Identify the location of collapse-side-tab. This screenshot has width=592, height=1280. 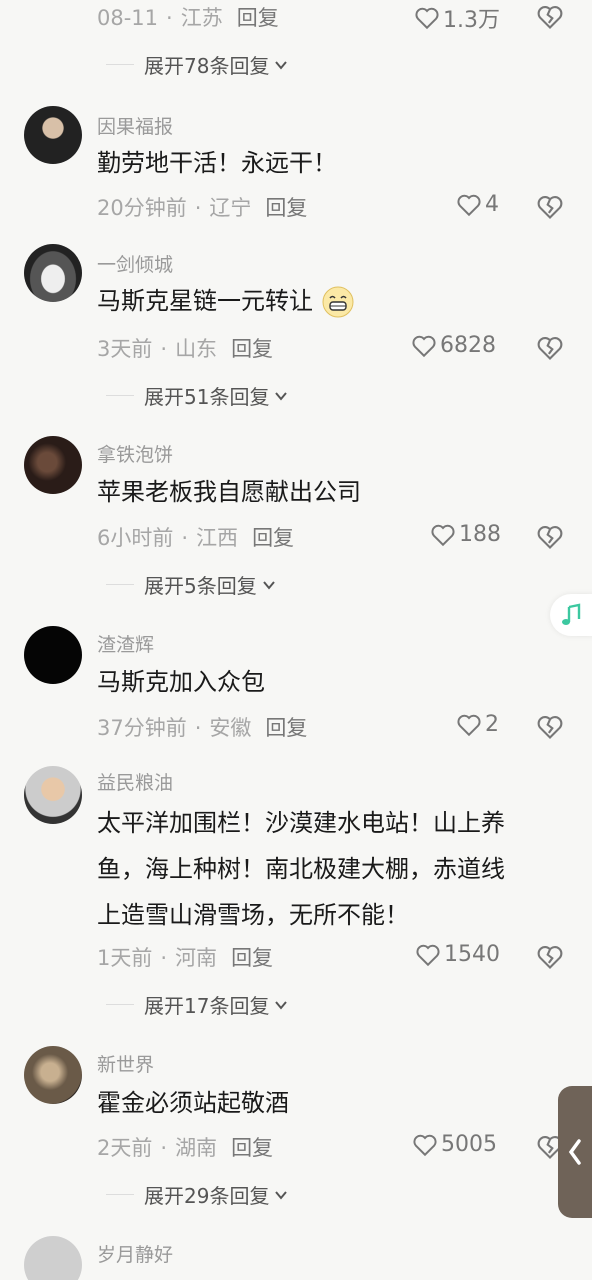
(575, 1152).